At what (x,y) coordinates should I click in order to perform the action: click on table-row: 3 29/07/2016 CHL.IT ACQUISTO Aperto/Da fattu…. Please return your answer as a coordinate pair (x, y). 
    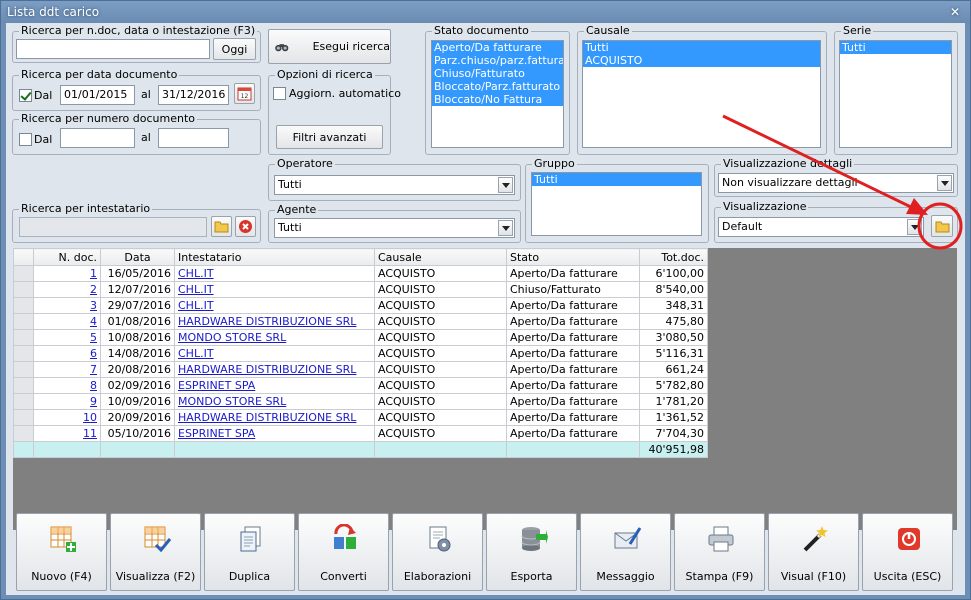
    Looking at the image, I should click on (360, 305).